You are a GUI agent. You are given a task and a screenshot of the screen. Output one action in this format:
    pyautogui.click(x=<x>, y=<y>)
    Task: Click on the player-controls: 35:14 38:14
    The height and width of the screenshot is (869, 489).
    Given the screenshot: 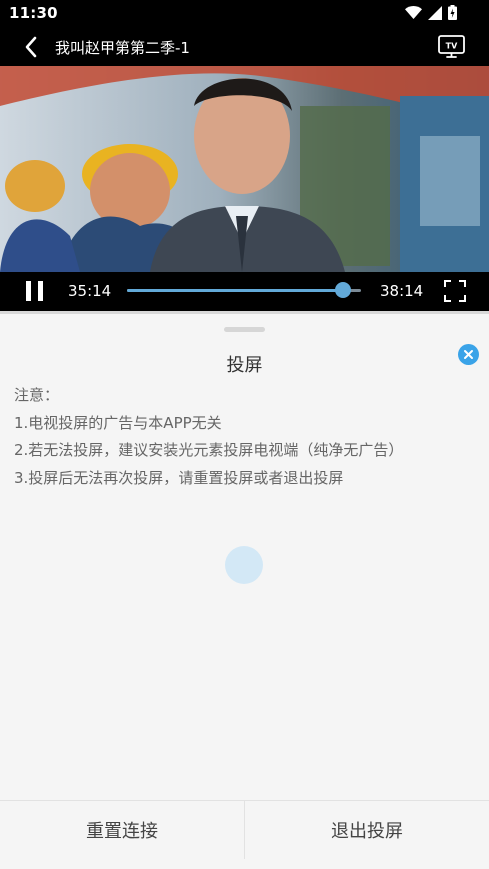 What is the action you would take?
    pyautogui.click(x=244, y=292)
    